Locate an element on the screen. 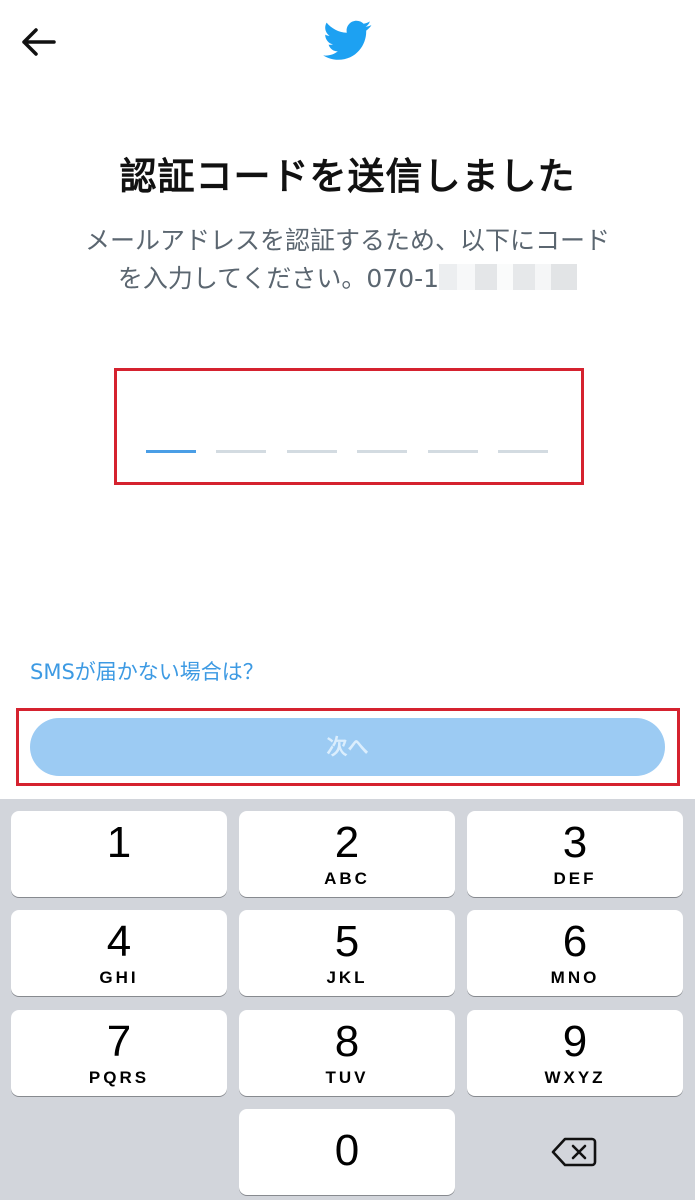 This screenshot has height=1200, width=695. back-button is located at coordinates (38, 42).